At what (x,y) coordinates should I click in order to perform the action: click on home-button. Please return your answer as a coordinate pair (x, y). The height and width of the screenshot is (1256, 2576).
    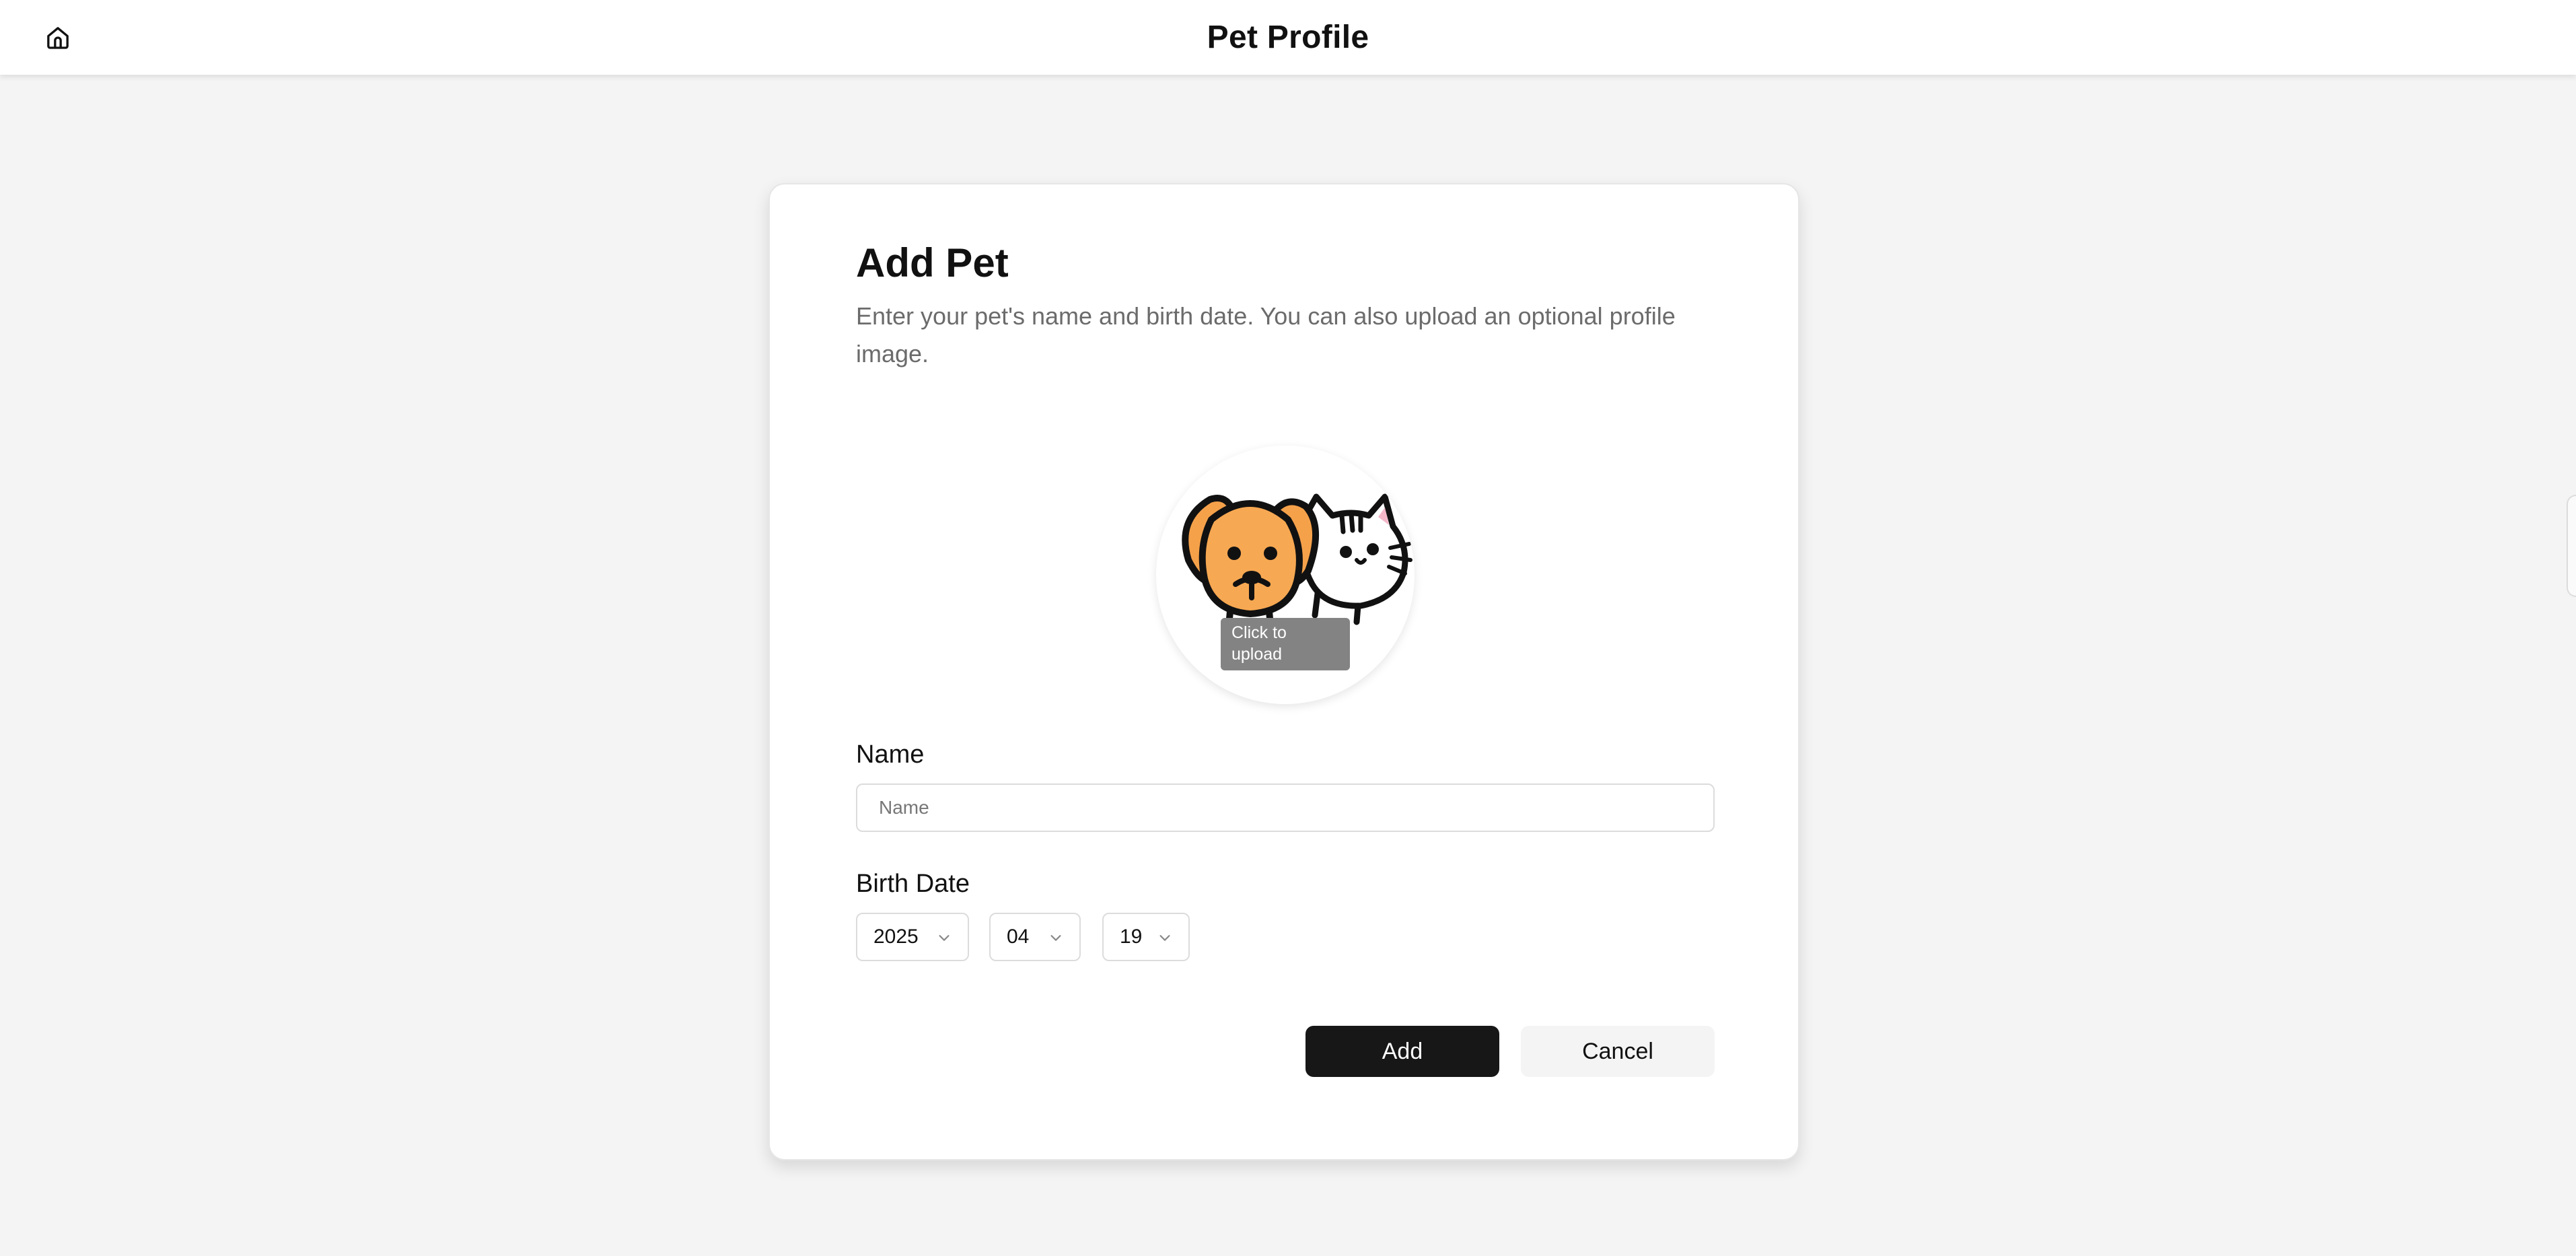
    Looking at the image, I should click on (58, 38).